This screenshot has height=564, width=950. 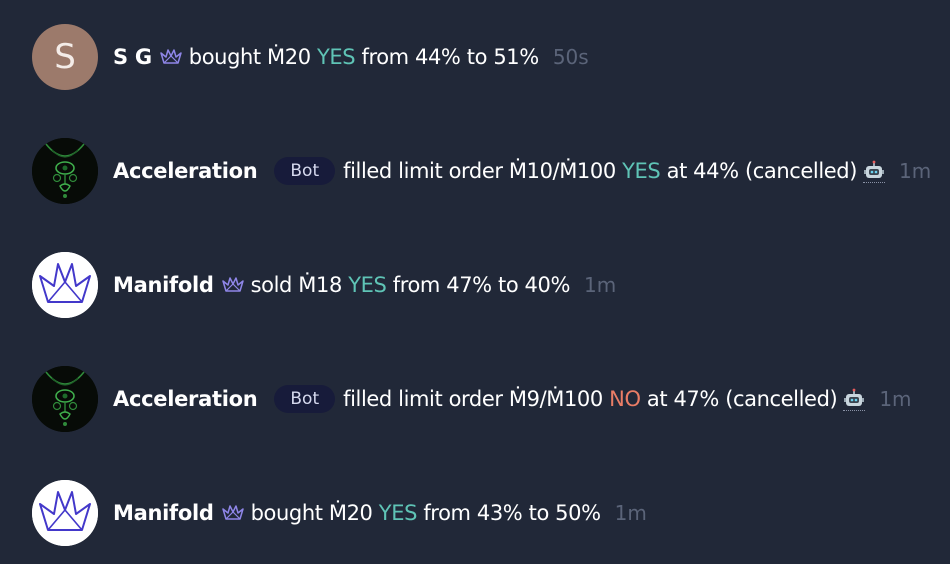 What do you see at coordinates (512, 513) in the screenshot?
I see `bet-detail: from 43% to 50%` at bounding box center [512, 513].